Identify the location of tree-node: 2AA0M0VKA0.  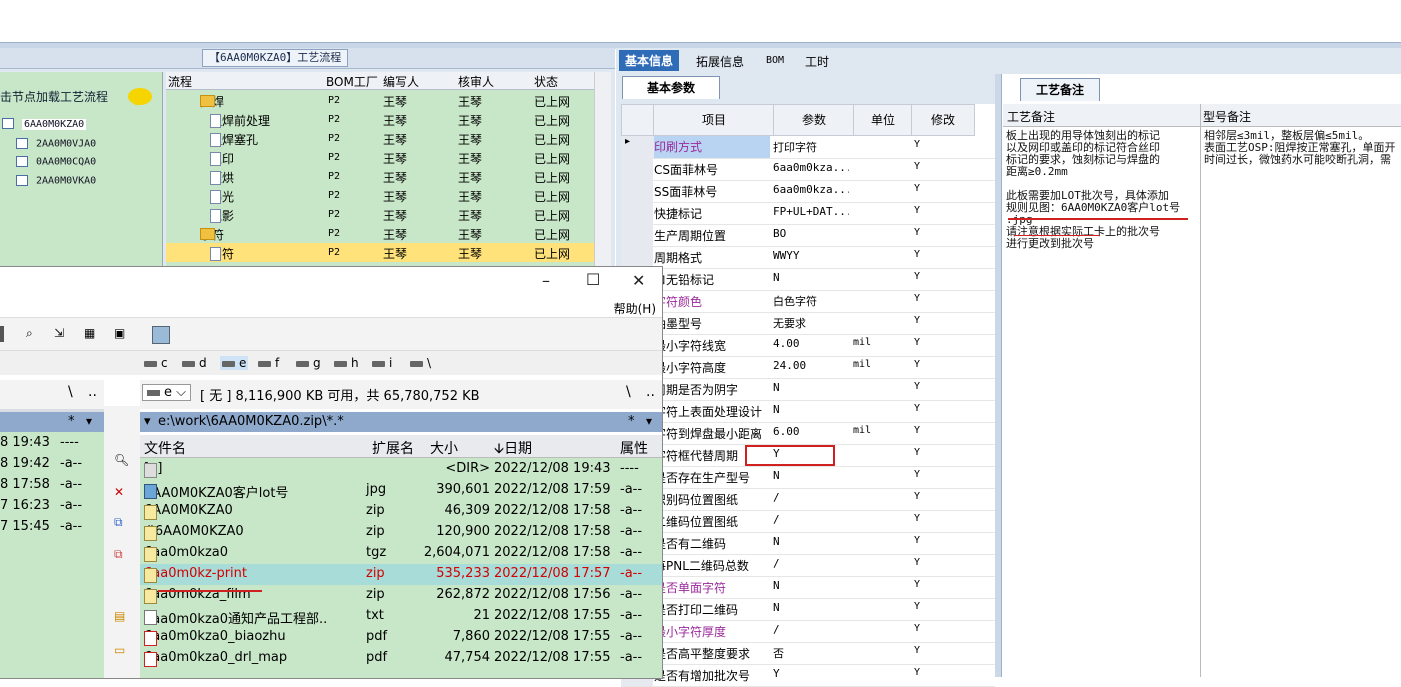
(56, 181).